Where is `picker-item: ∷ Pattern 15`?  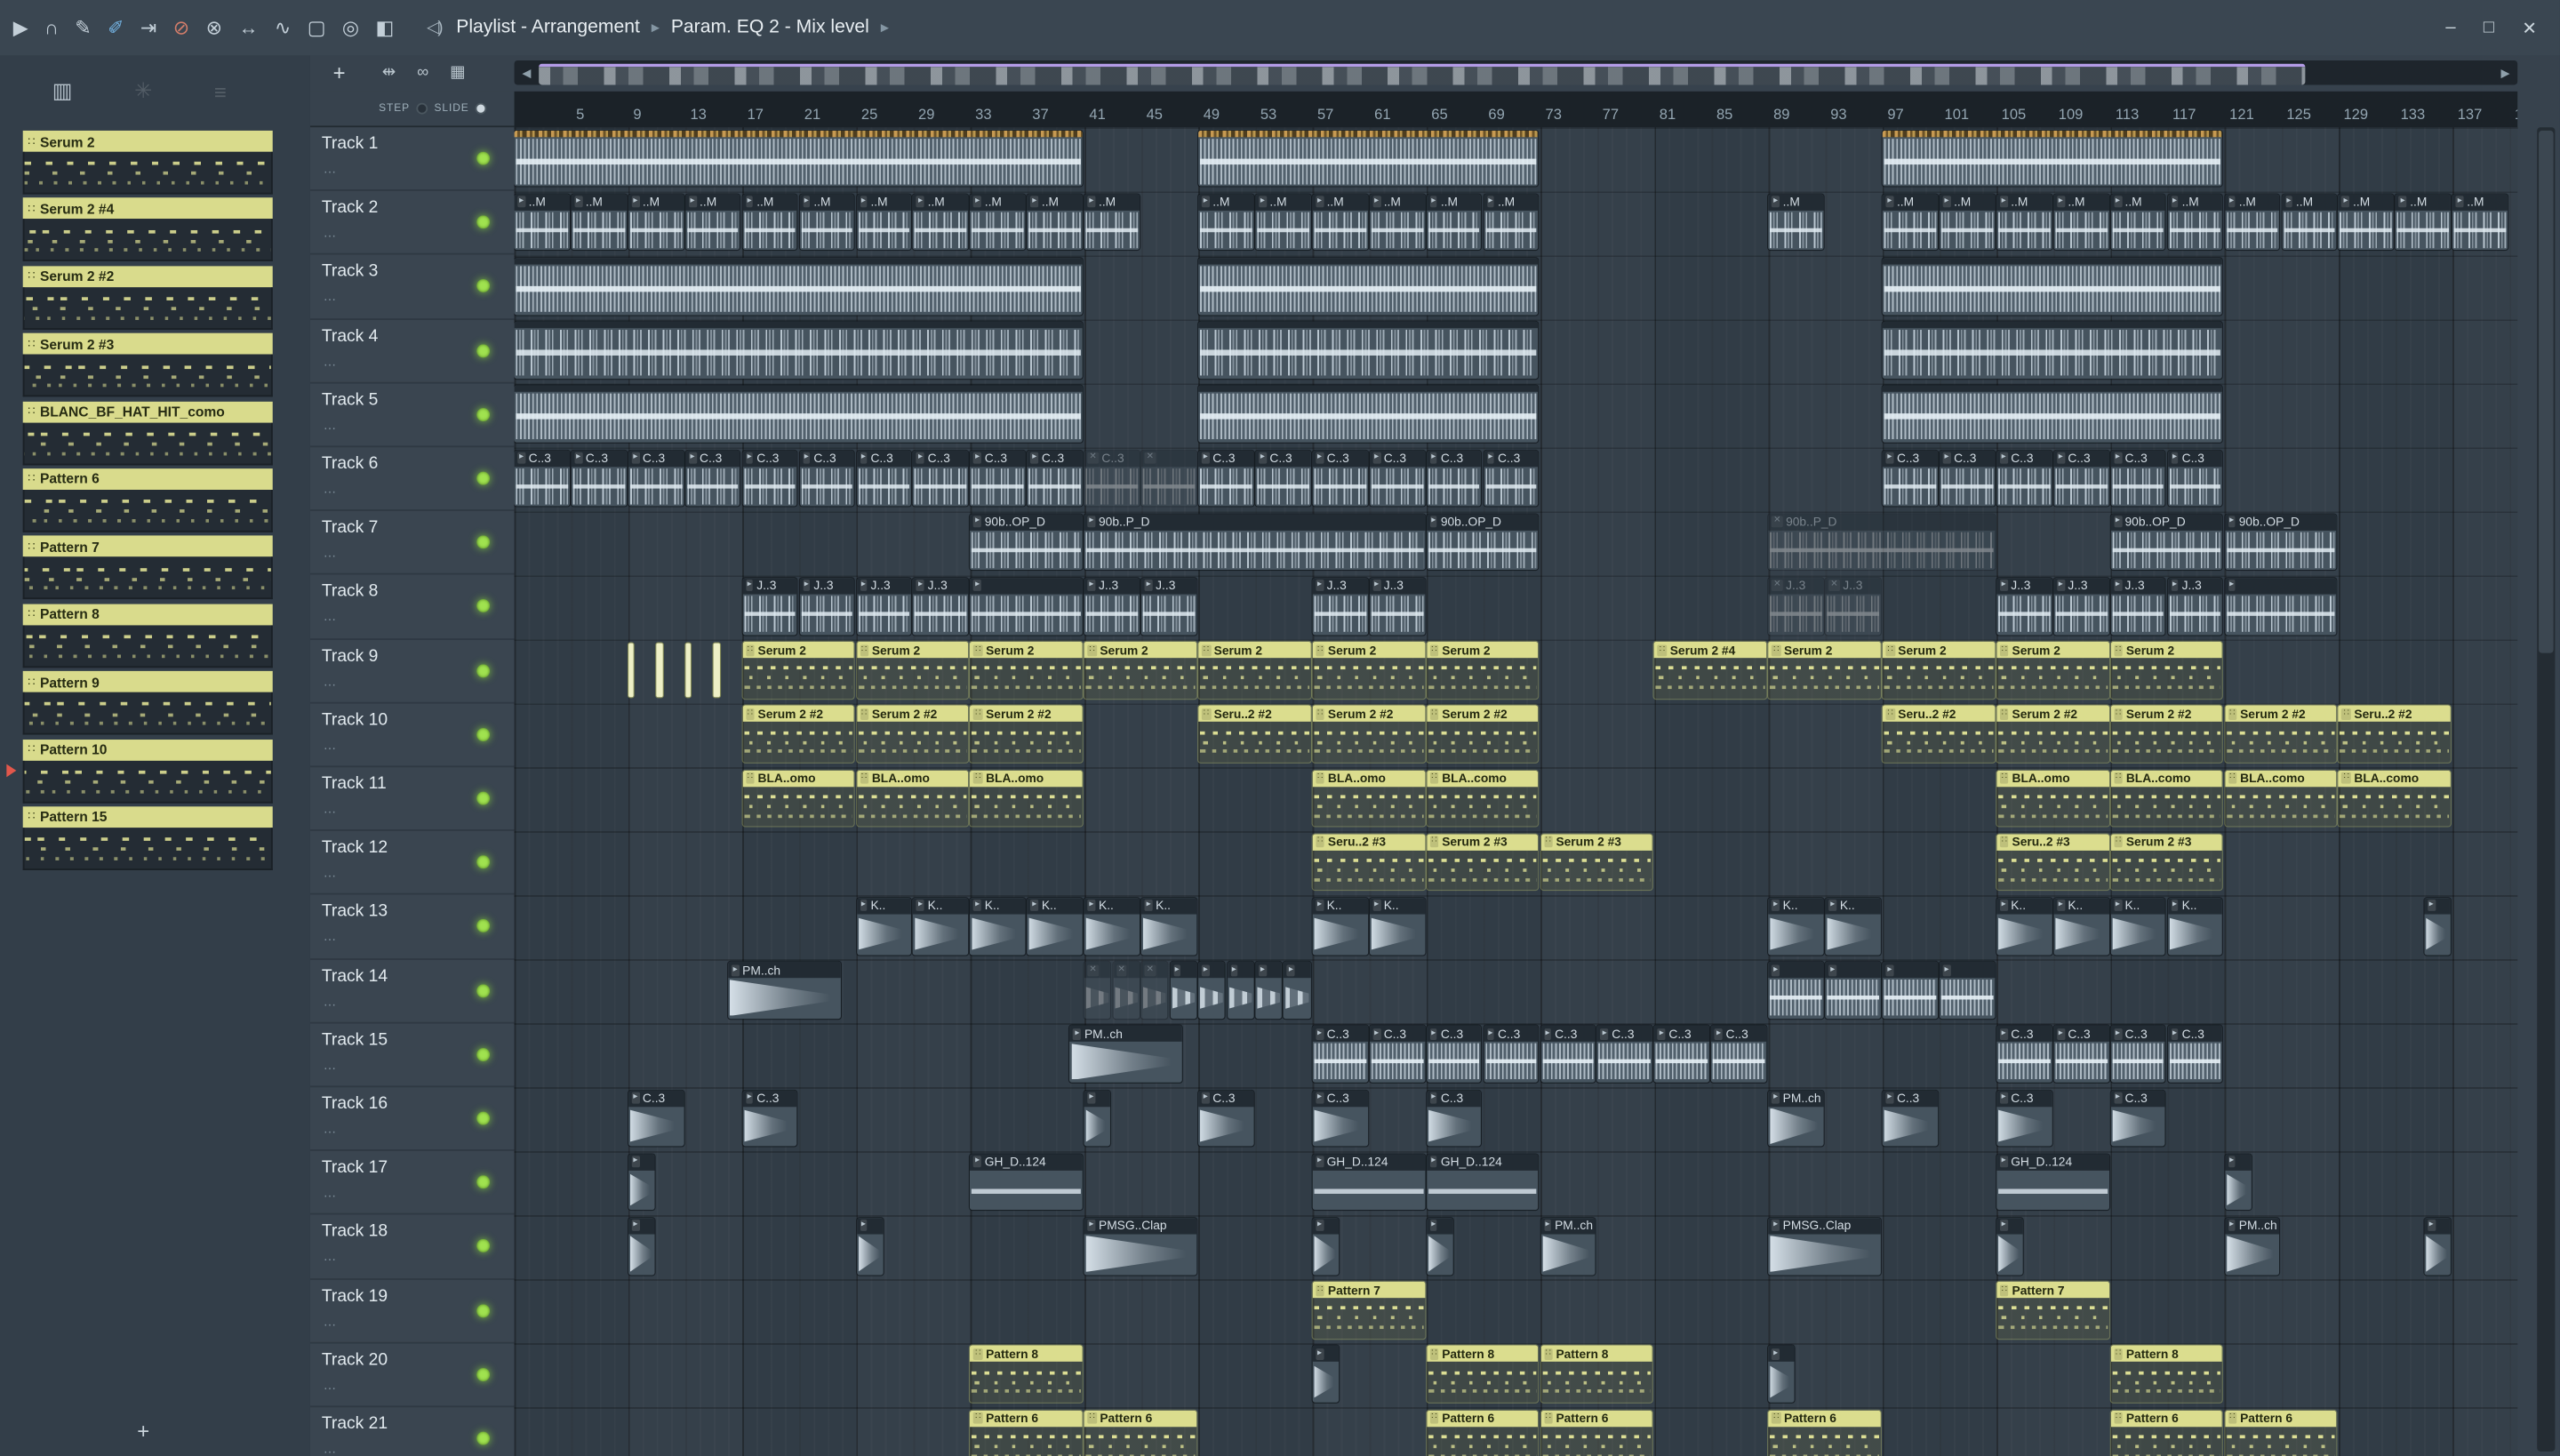 picker-item: ∷ Pattern 15 is located at coordinates (147, 838).